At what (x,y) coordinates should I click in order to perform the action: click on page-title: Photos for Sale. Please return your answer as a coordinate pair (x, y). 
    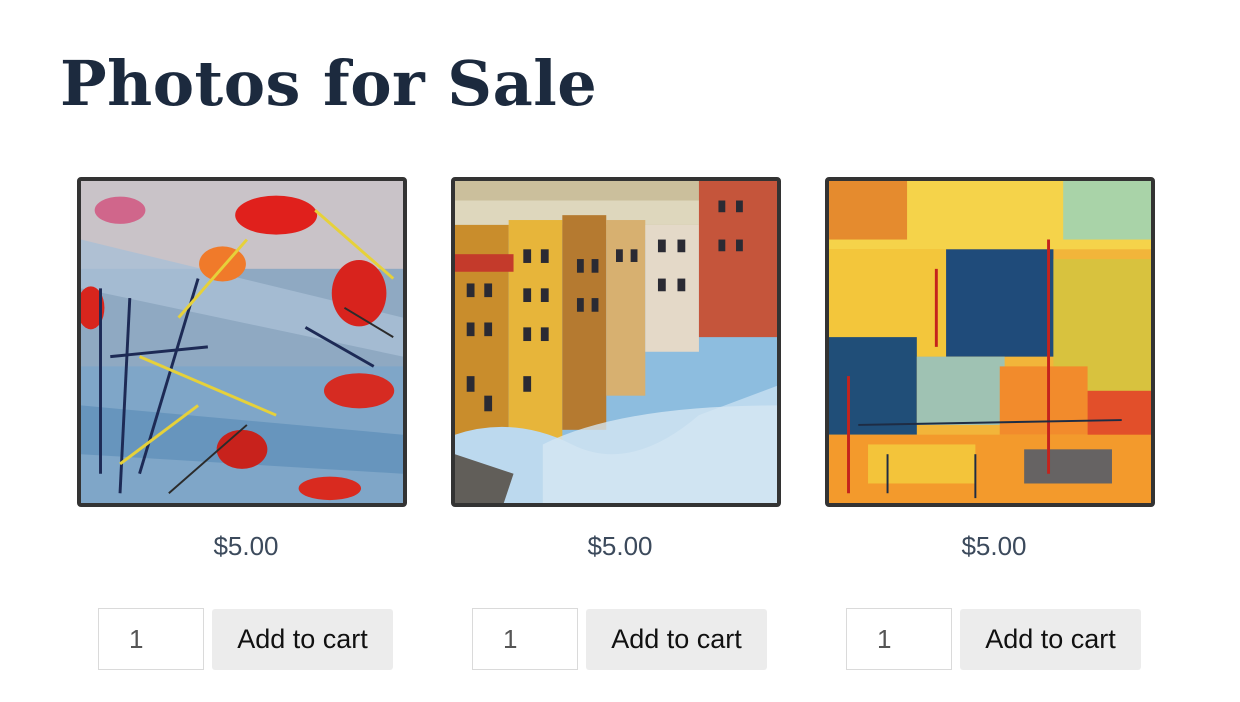
    Looking at the image, I should click on (329, 83).